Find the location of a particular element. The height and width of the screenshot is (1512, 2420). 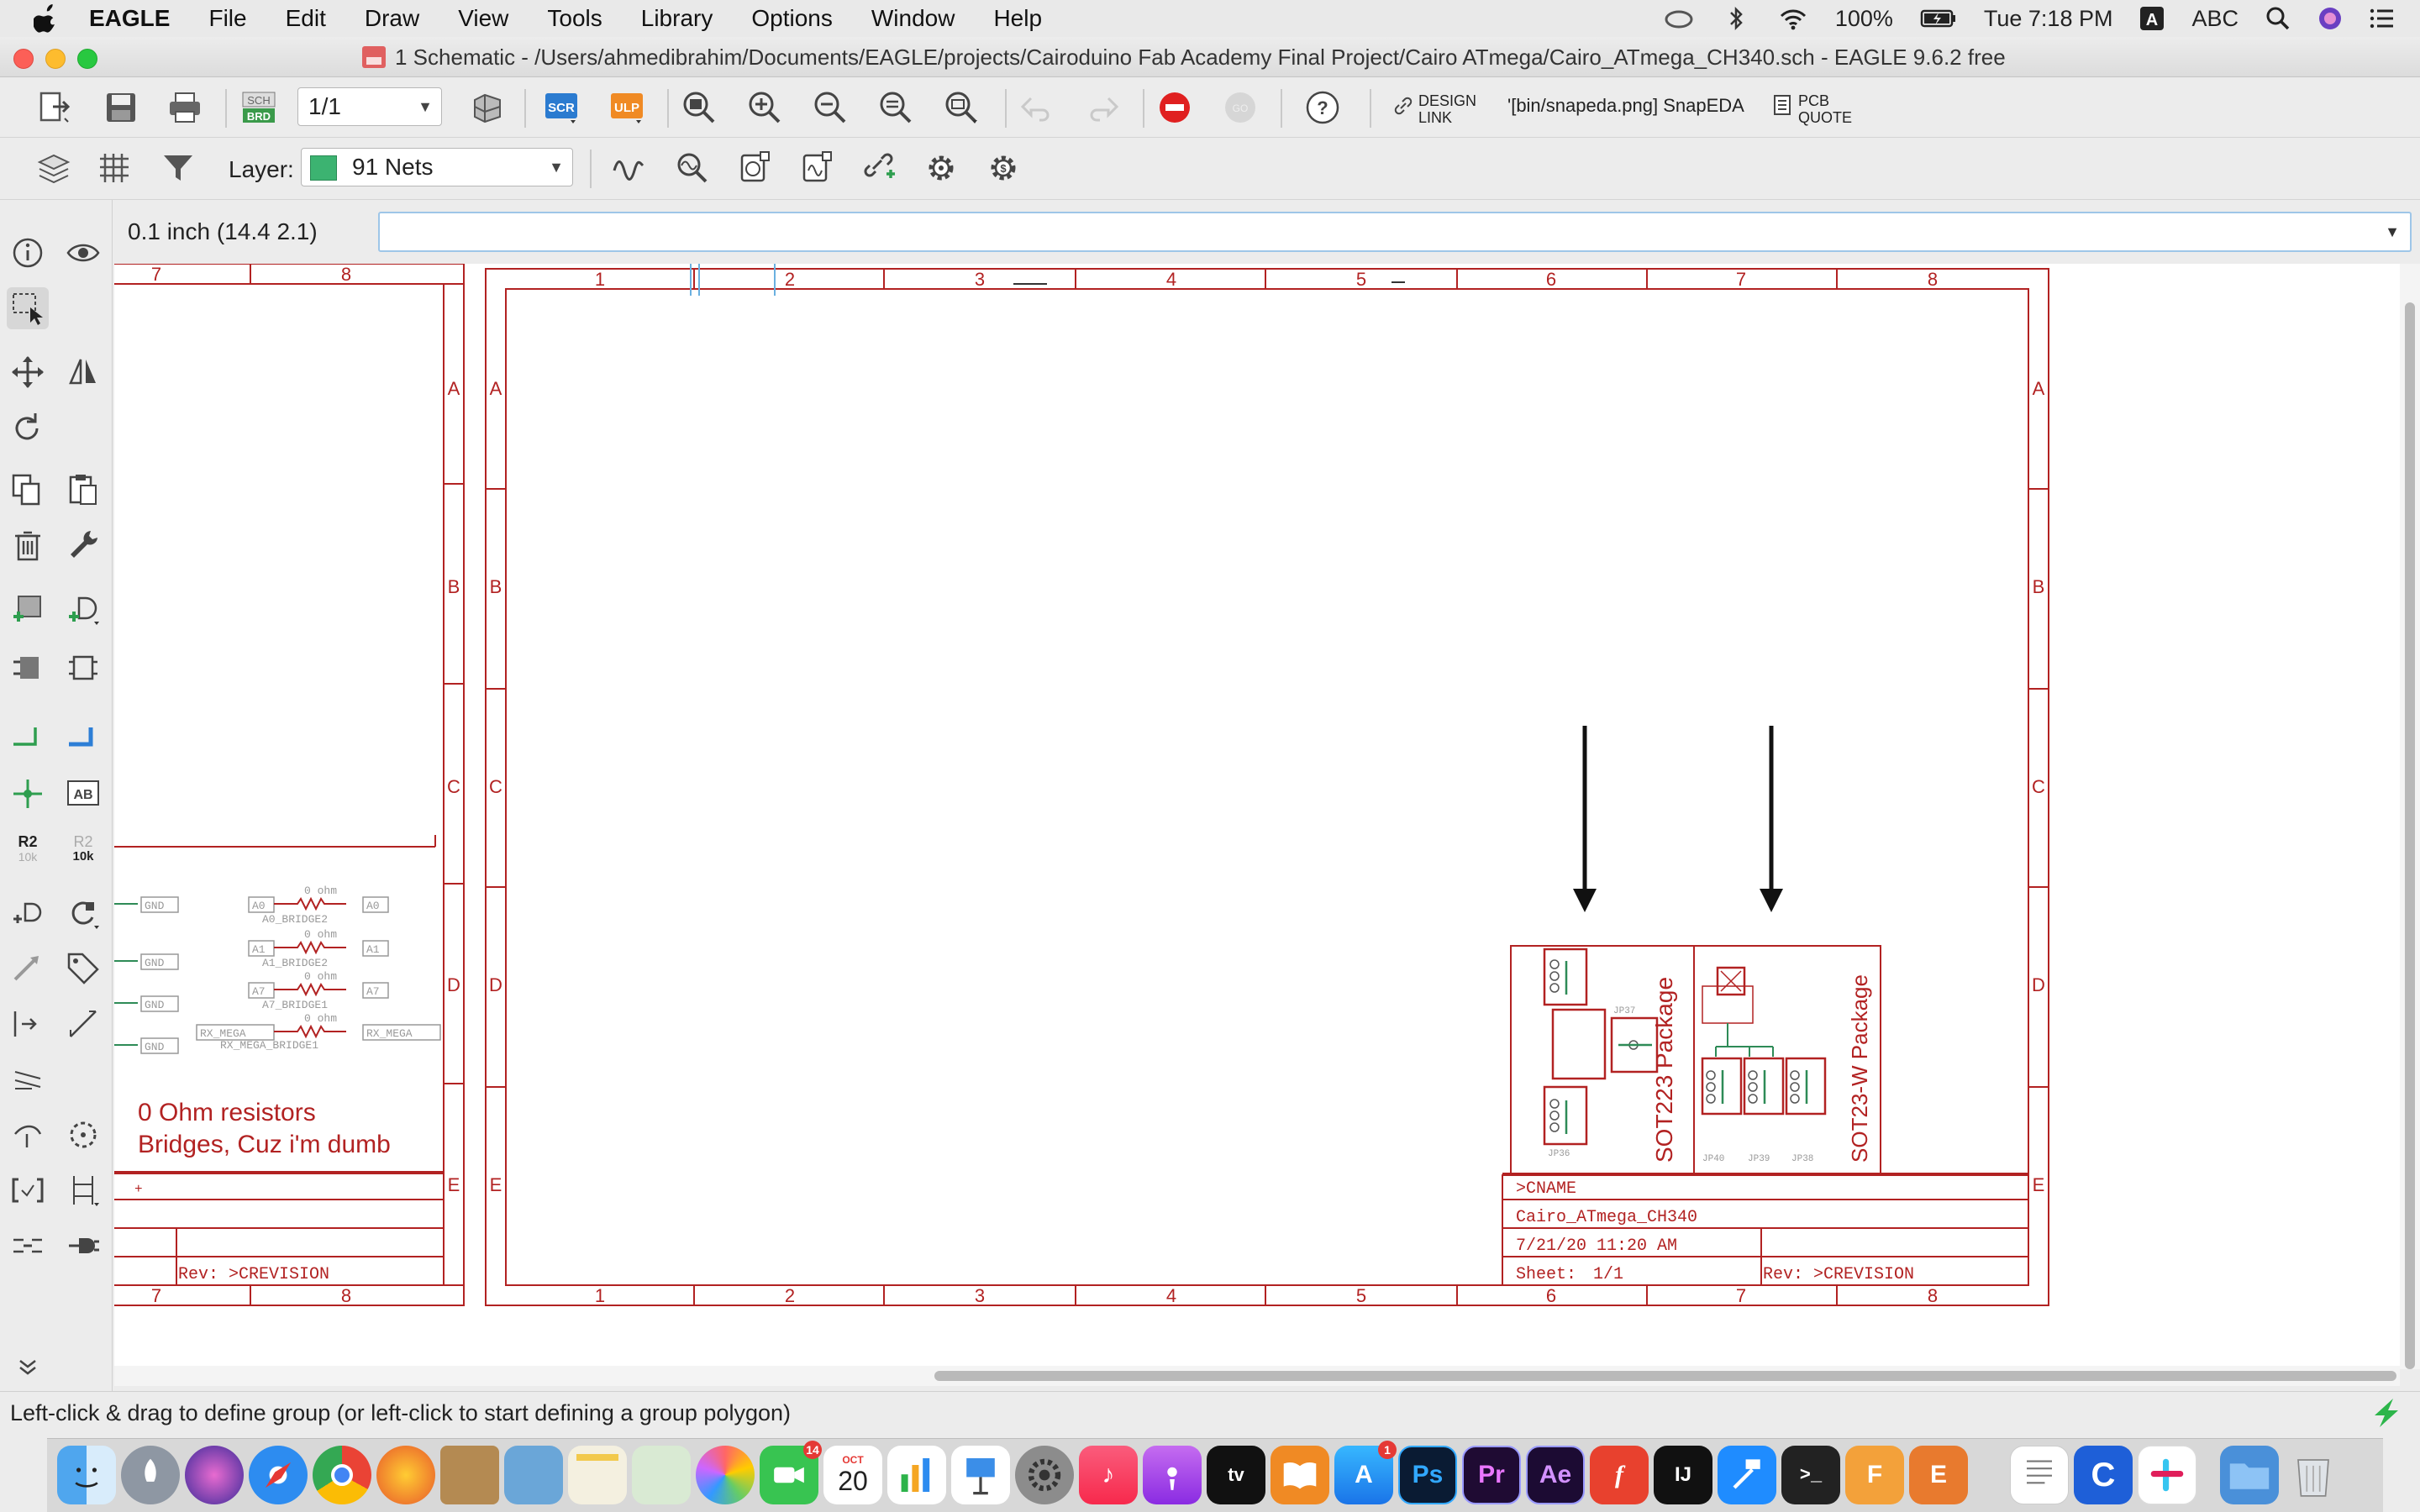

dock-photos is located at coordinates (725, 1475).